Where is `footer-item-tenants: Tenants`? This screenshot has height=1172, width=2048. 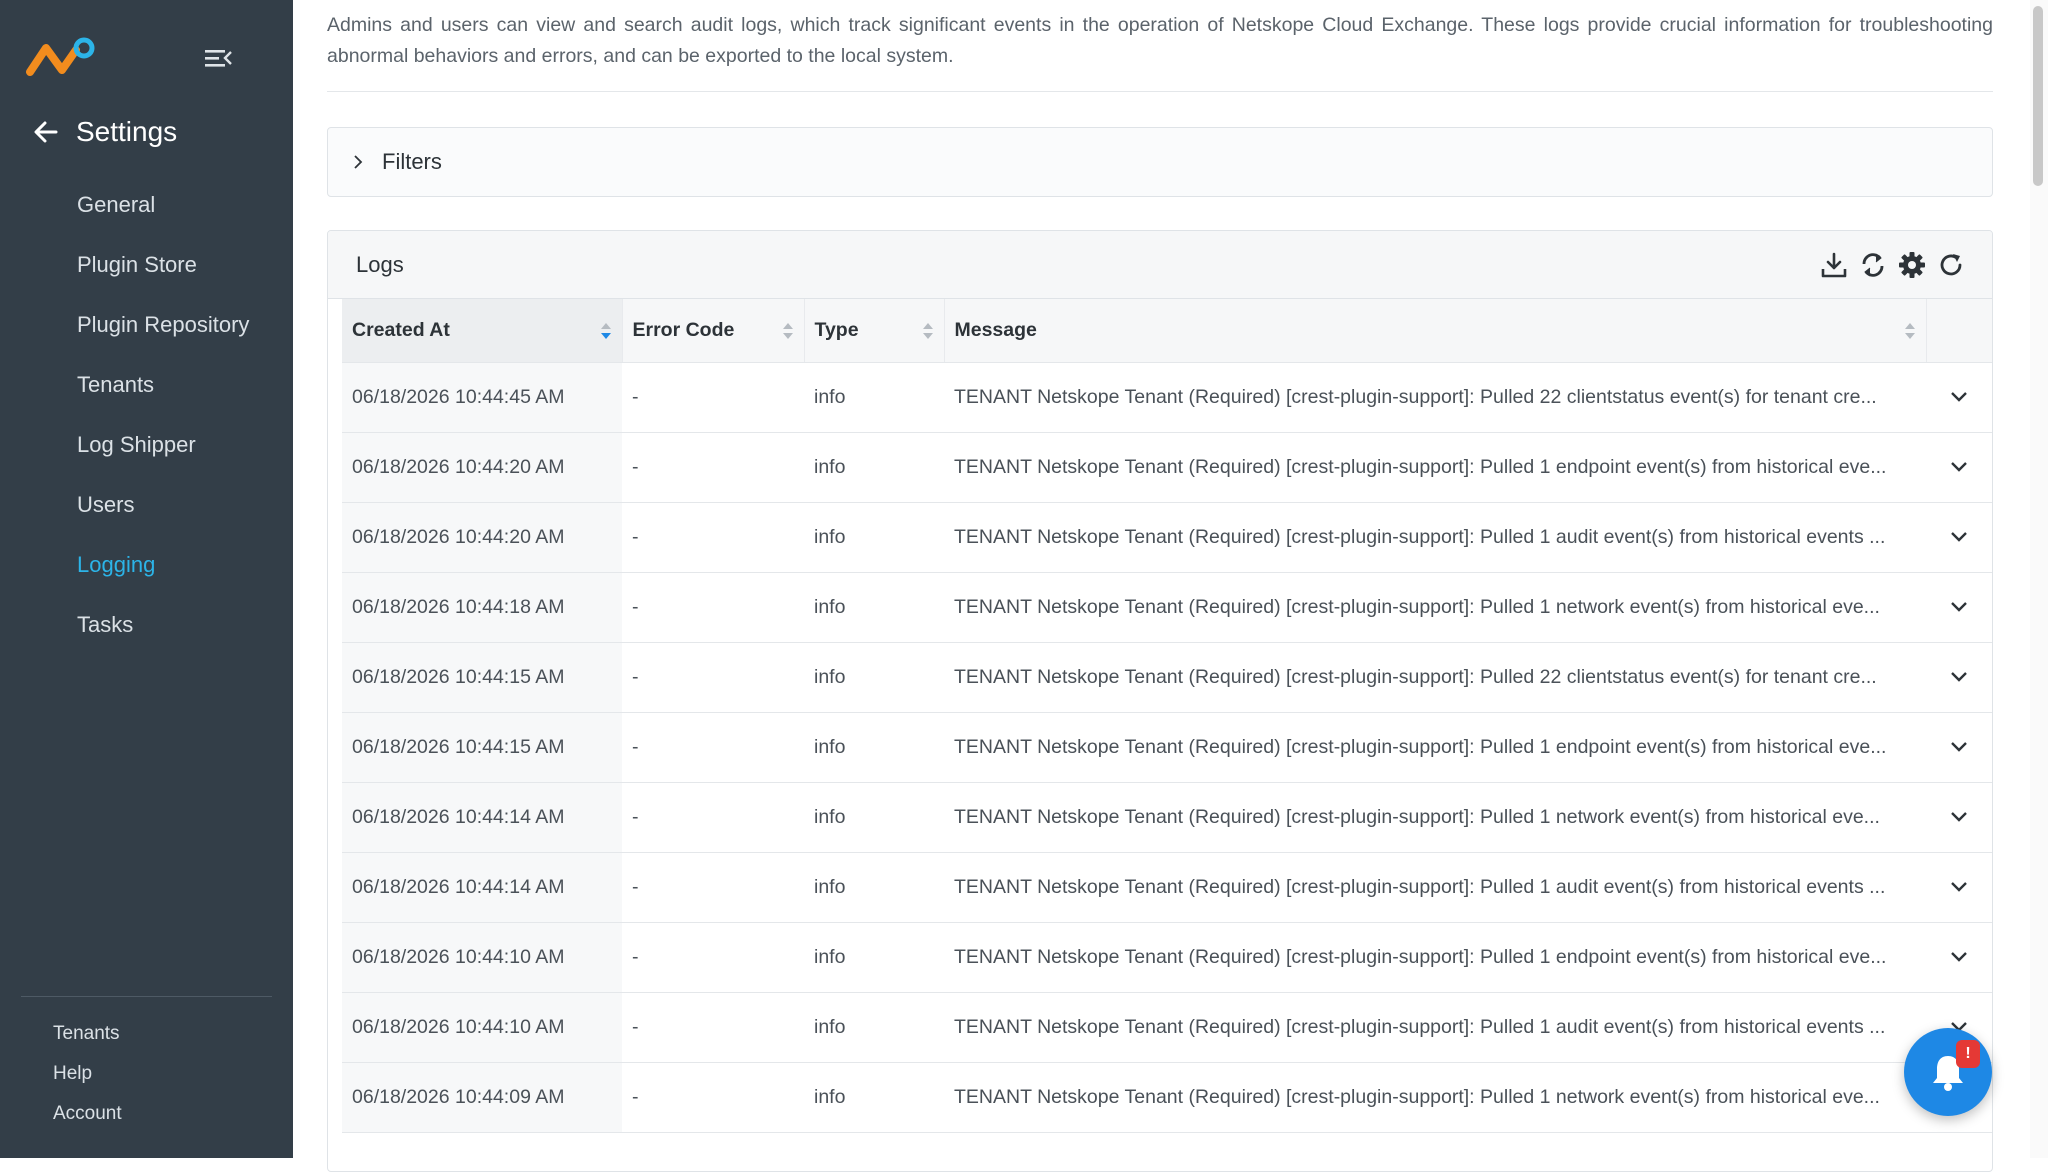 footer-item-tenants: Tenants is located at coordinates (146, 1034).